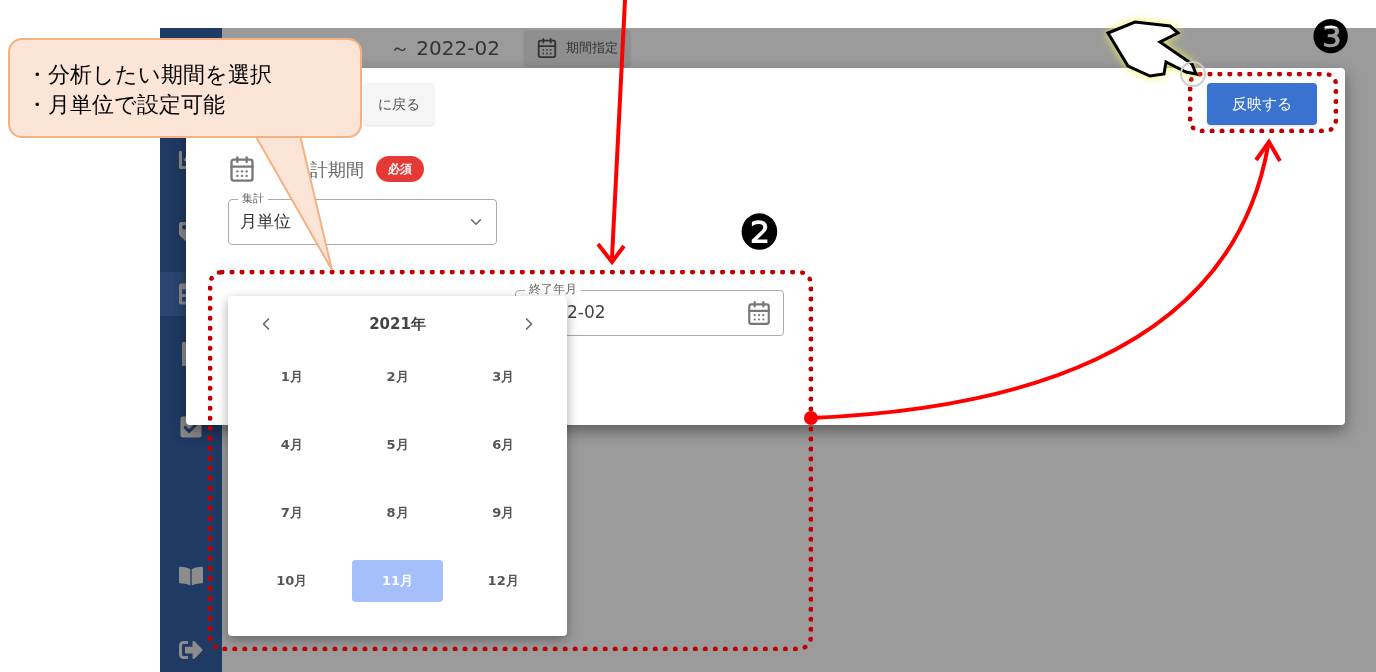 The image size is (1376, 672). What do you see at coordinates (397, 324) in the screenshot?
I see `picker-year: 2021年` at bounding box center [397, 324].